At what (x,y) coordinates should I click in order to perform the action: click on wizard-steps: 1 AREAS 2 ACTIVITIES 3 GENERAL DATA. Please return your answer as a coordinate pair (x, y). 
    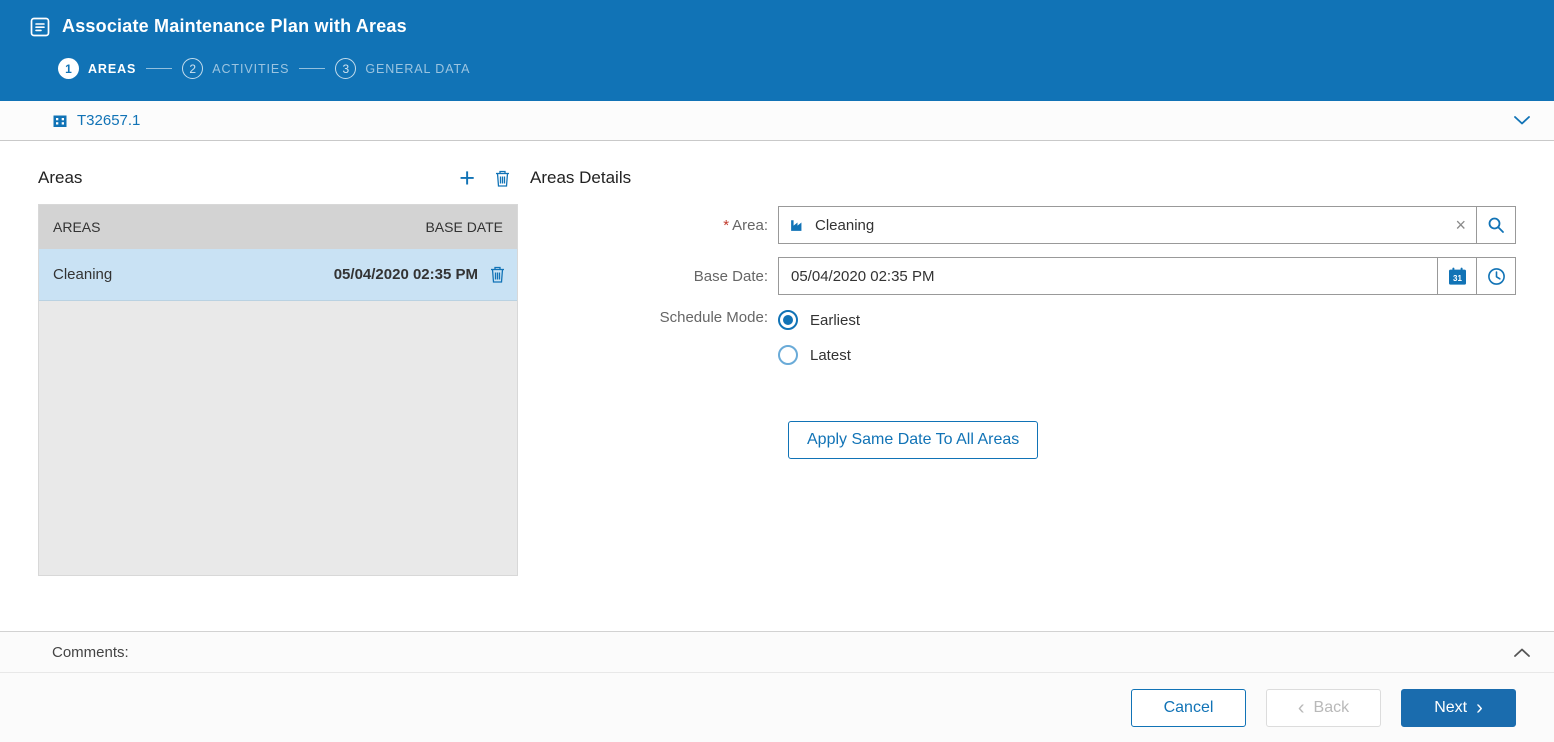
    Looking at the image, I should click on (791, 68).